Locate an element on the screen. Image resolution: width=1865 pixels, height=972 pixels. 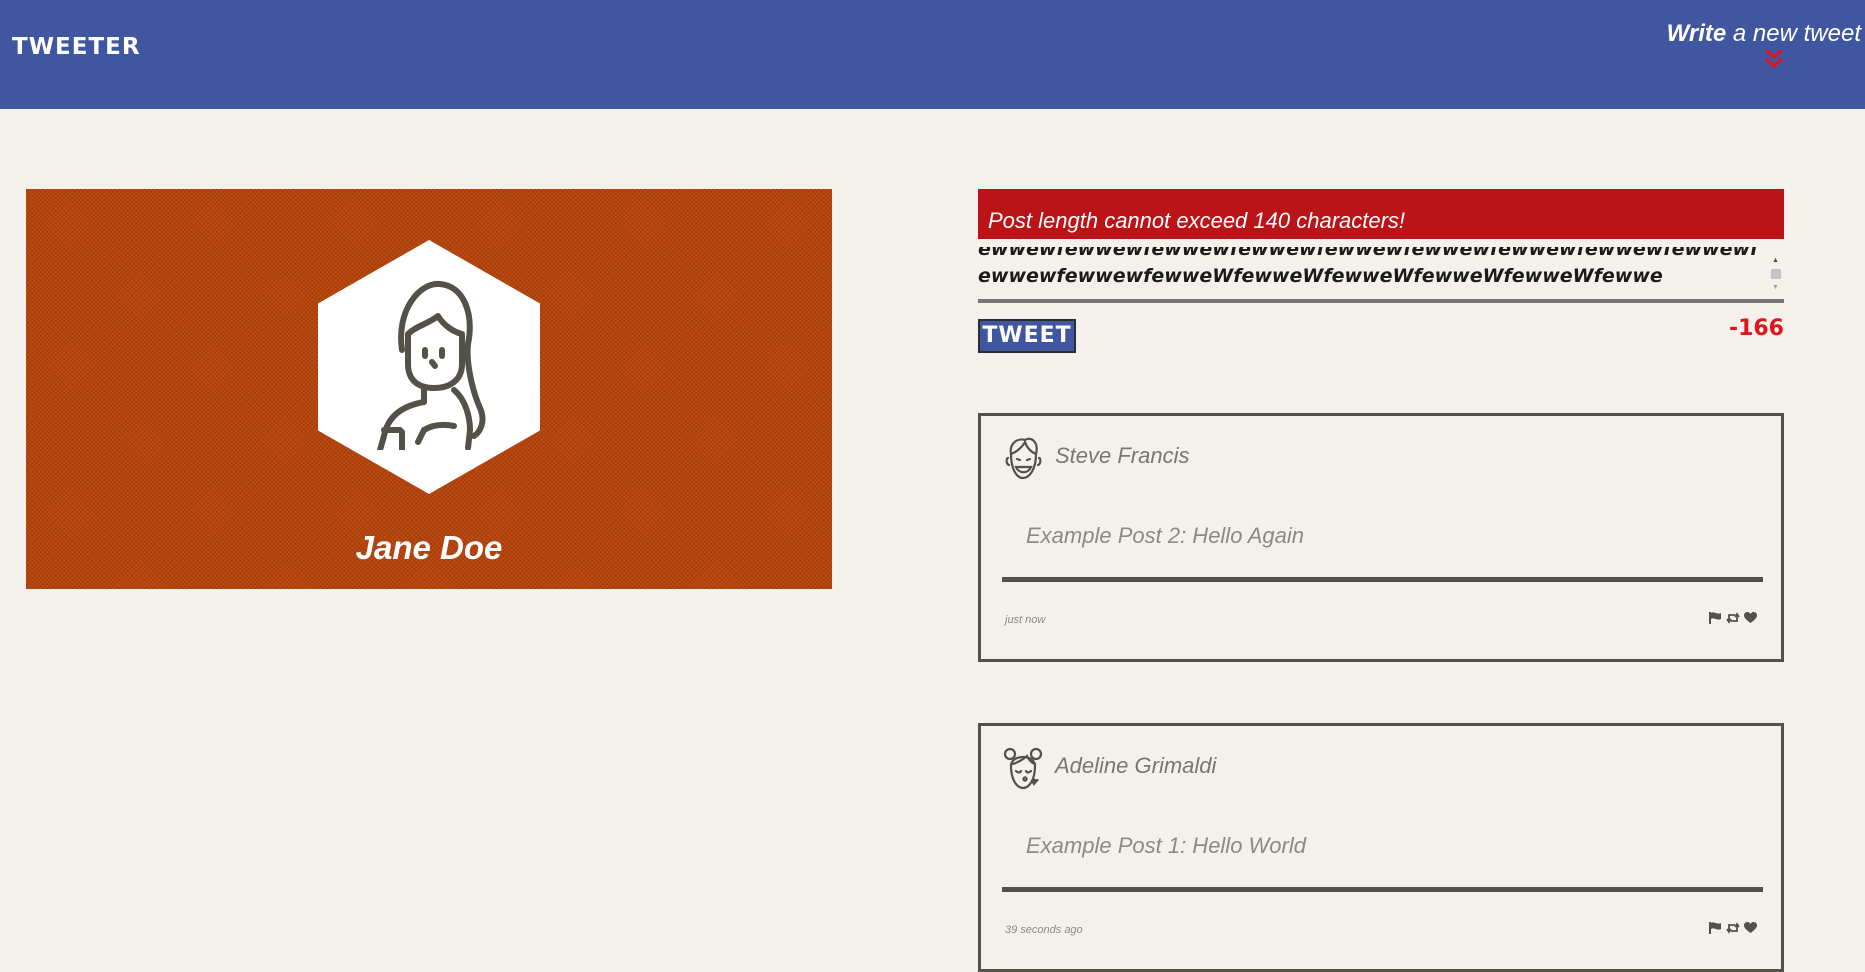
textarea-underline is located at coordinates (1381, 301).